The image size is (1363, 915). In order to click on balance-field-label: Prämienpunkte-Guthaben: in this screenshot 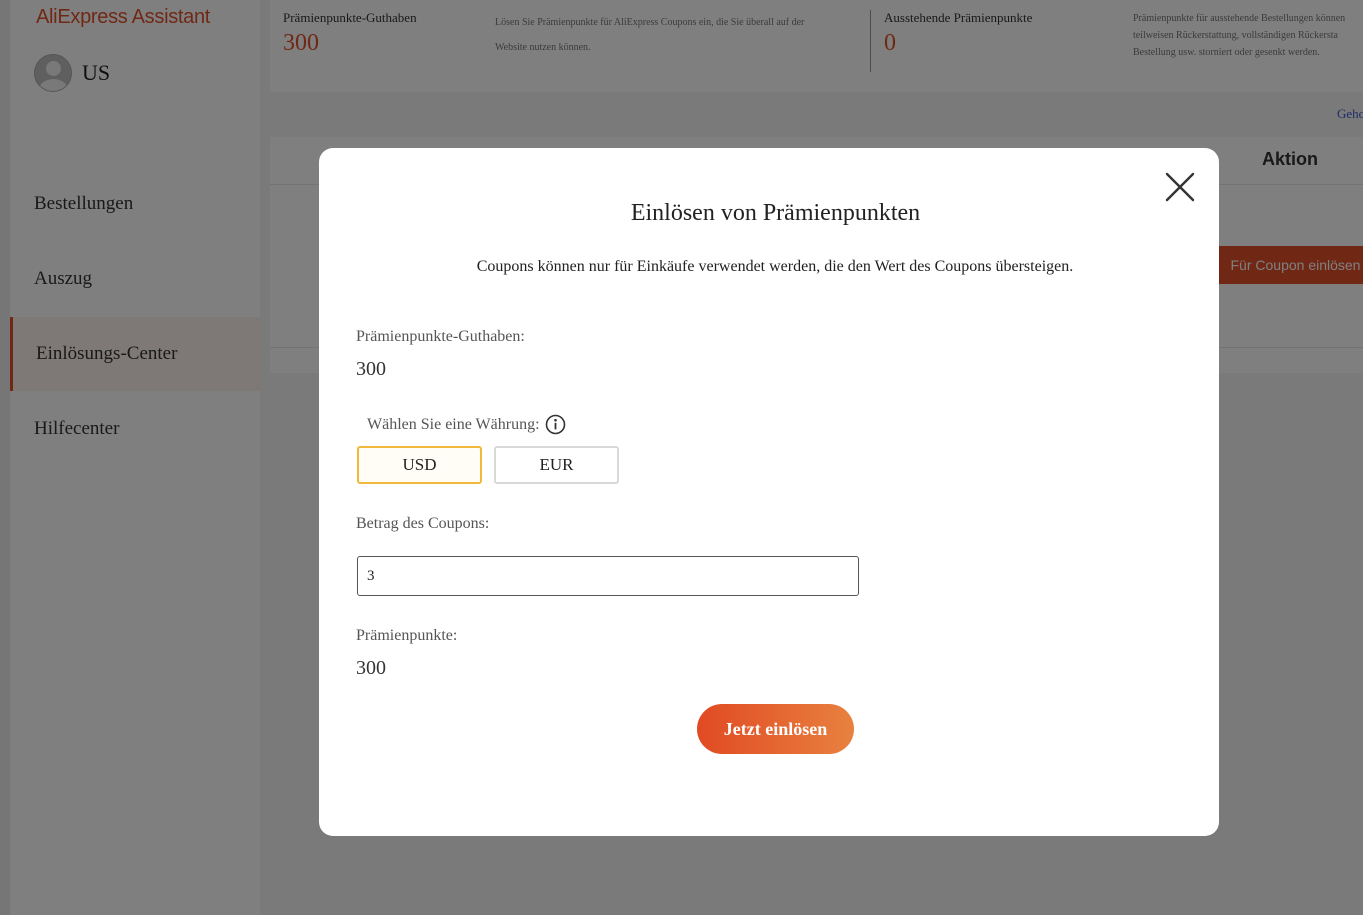, I will do `click(440, 336)`.